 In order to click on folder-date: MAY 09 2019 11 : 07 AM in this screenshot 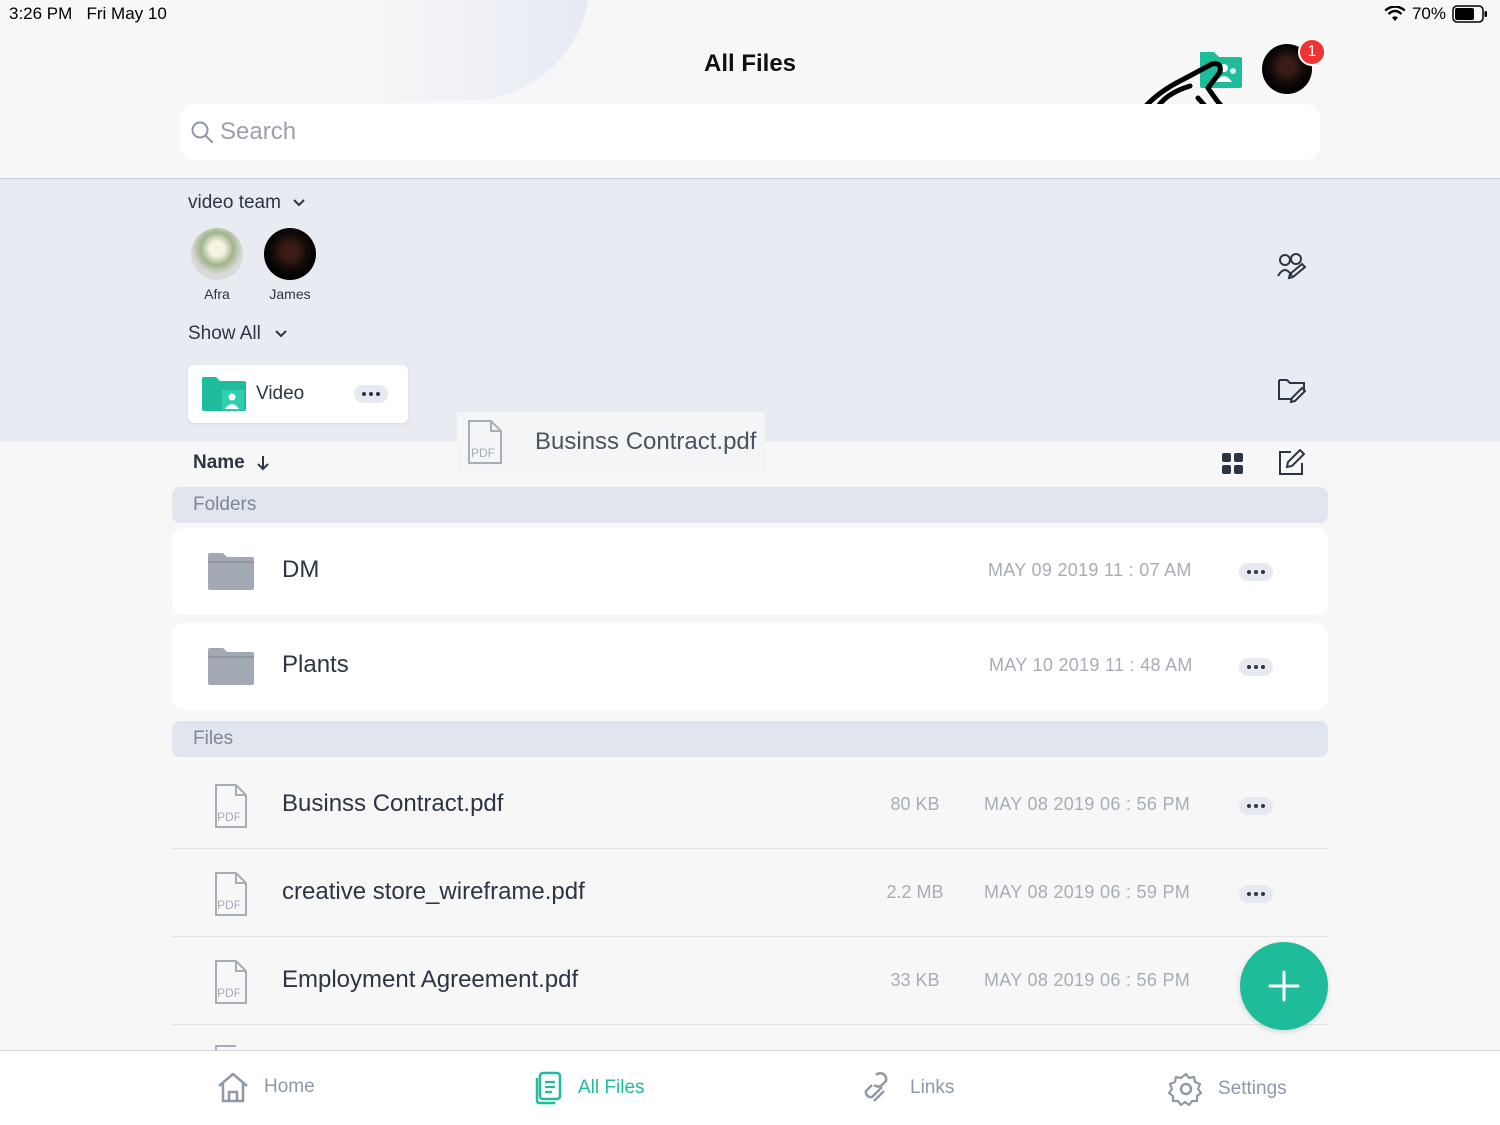, I will do `click(1090, 570)`.